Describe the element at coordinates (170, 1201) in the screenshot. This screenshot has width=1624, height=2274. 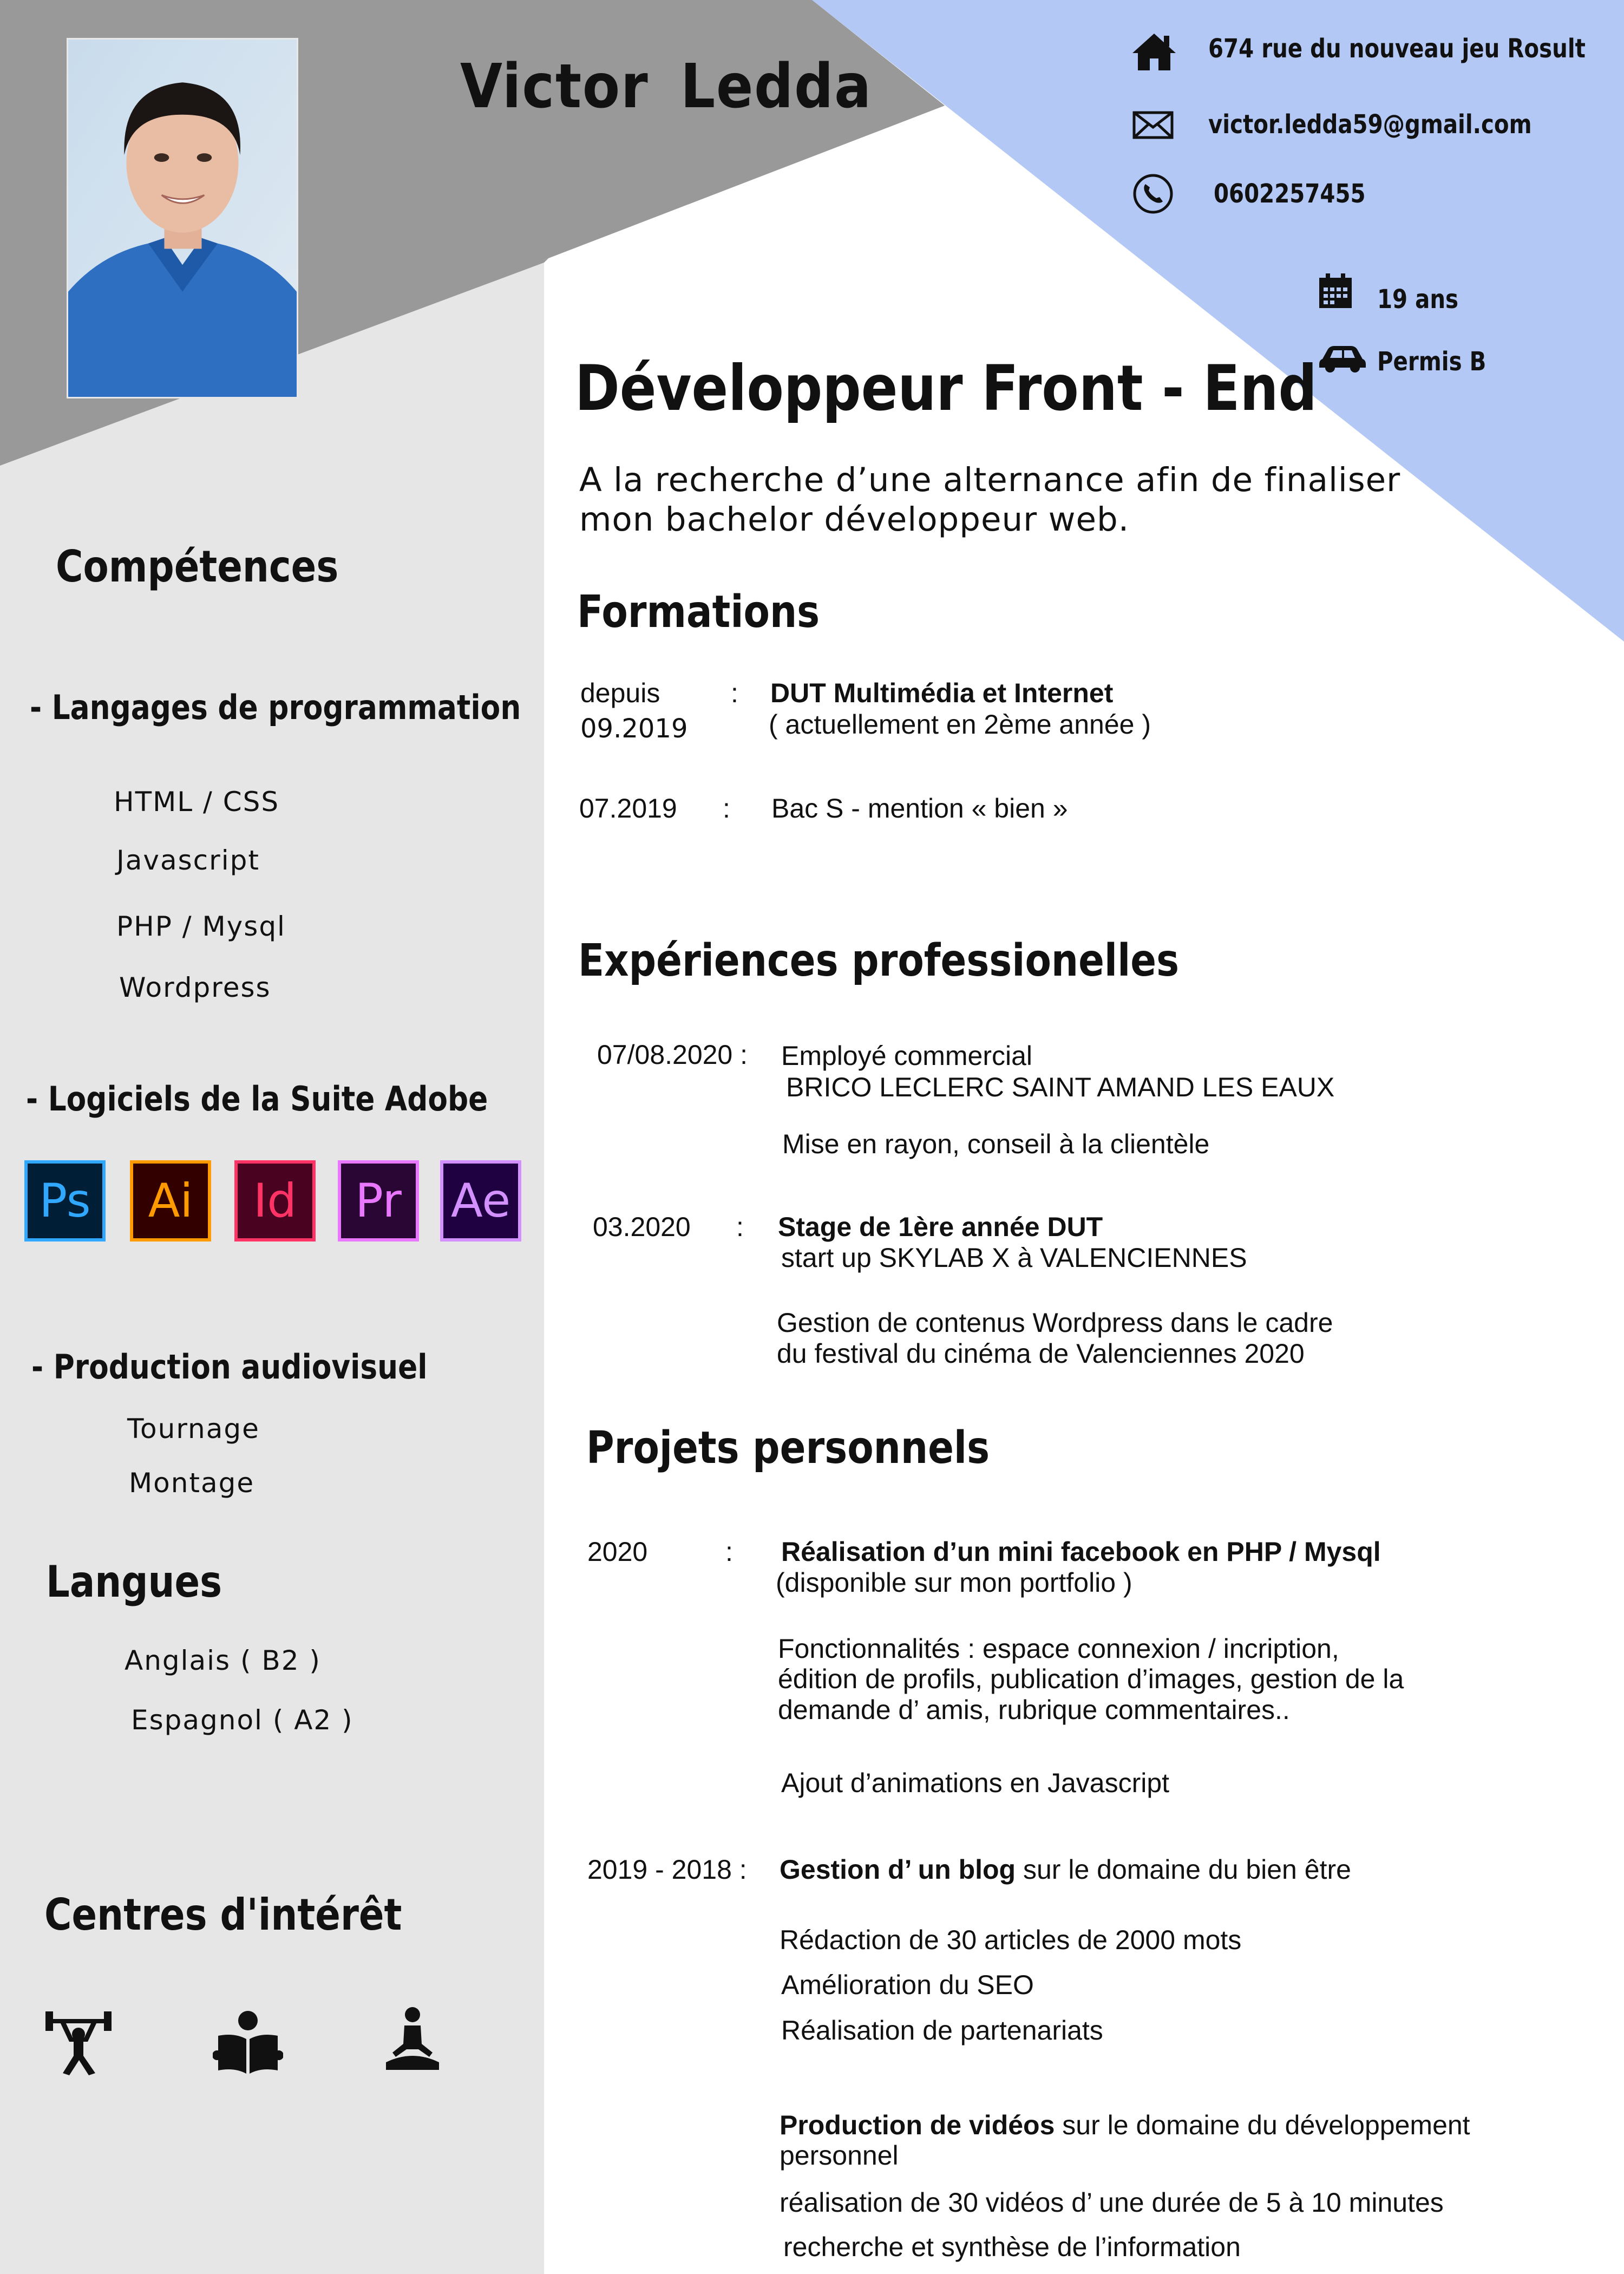
I see `illustrator-icon: Ai` at that location.